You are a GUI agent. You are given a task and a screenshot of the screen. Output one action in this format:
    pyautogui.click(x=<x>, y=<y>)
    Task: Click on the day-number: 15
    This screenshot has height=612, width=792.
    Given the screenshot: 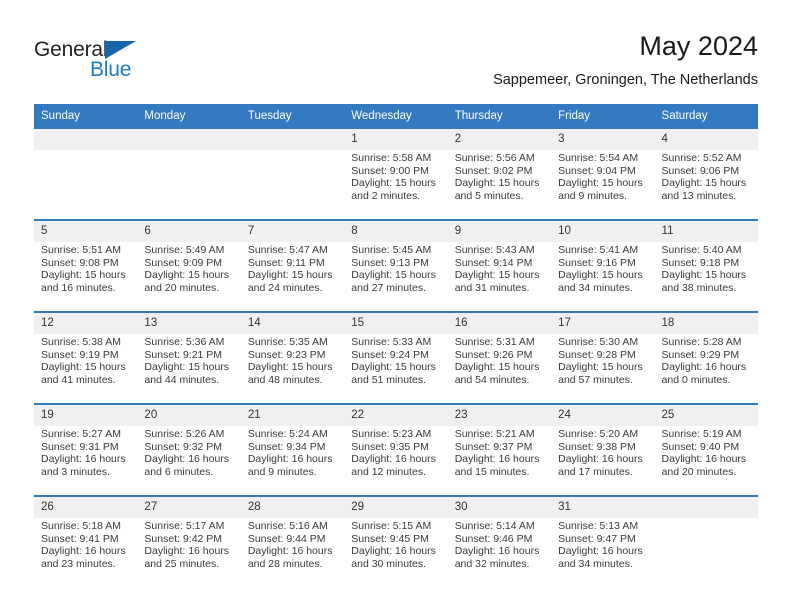 What is the action you would take?
    pyautogui.click(x=396, y=323)
    